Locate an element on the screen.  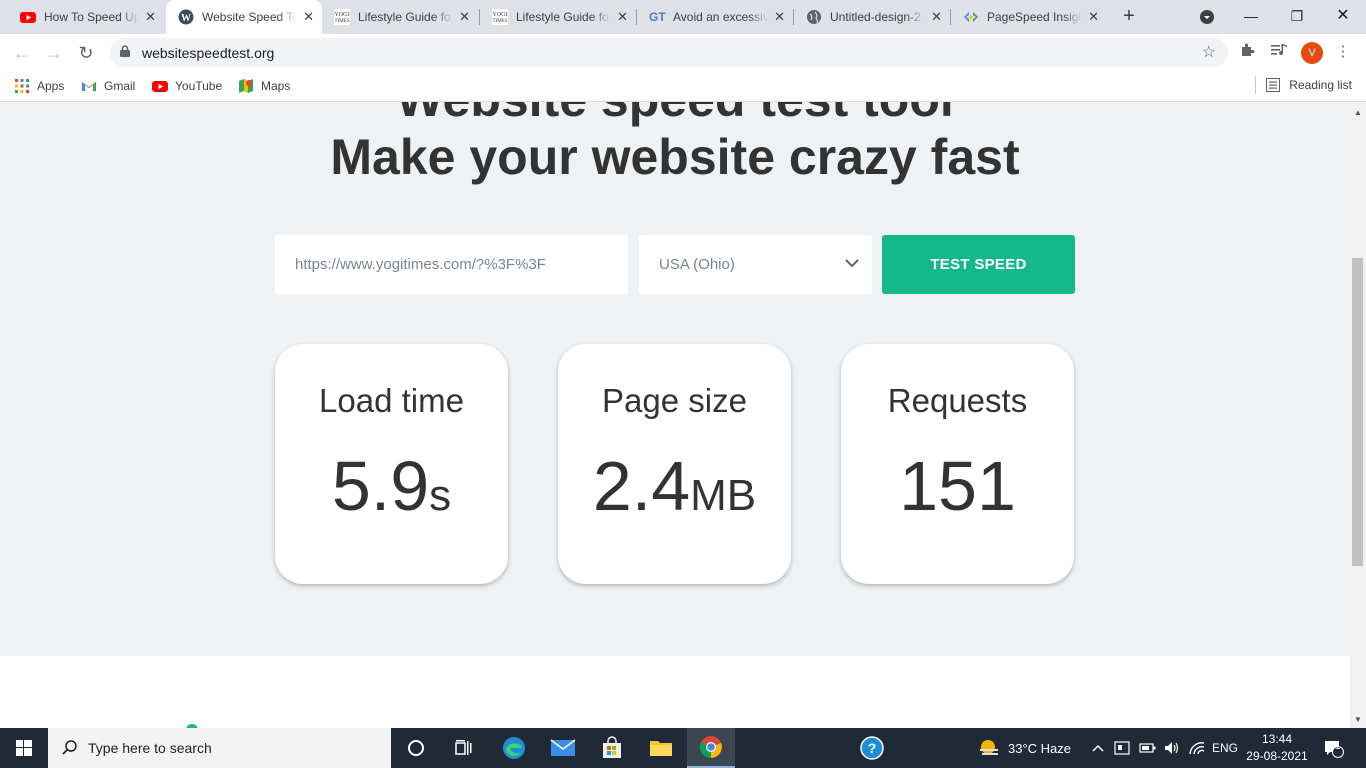
metric-unit: s is located at coordinates (440, 495).